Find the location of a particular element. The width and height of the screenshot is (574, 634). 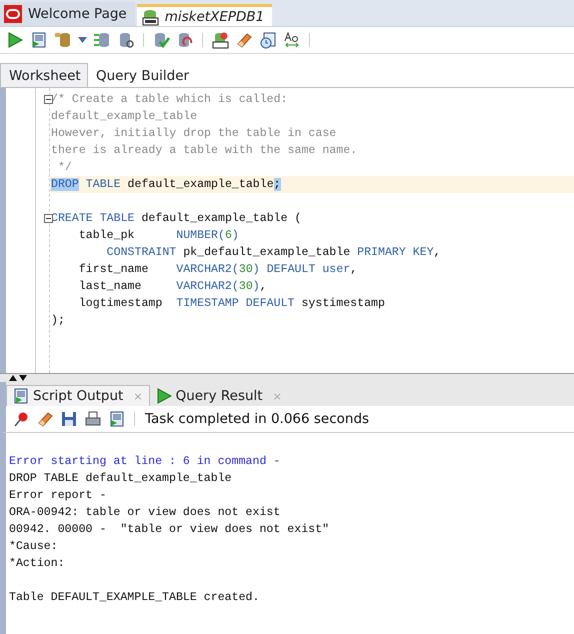

code-line: table_pk NUMBER(6) is located at coordinates (159, 236).